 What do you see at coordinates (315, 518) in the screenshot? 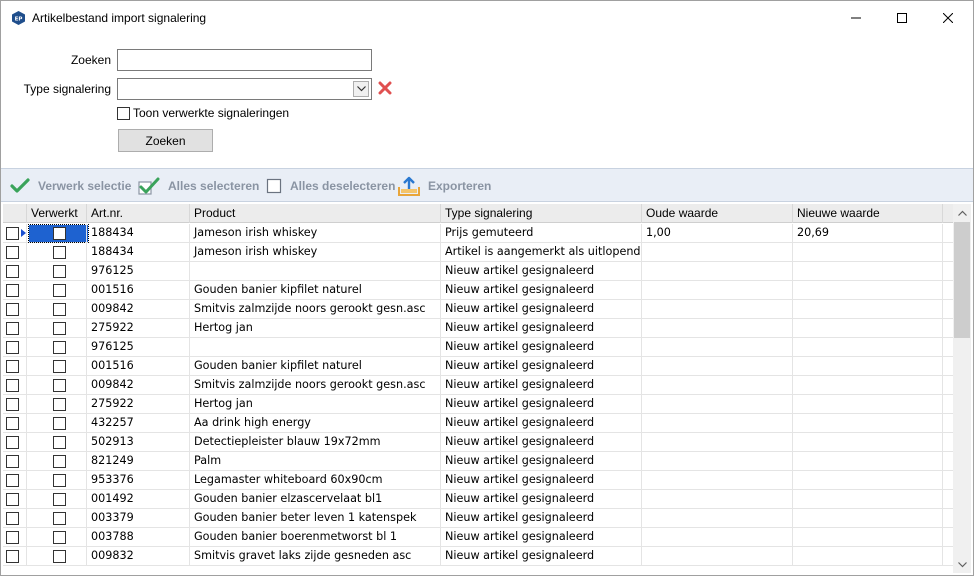
I see `product-cell: Gouden banier beter leven 1 katenspek` at bounding box center [315, 518].